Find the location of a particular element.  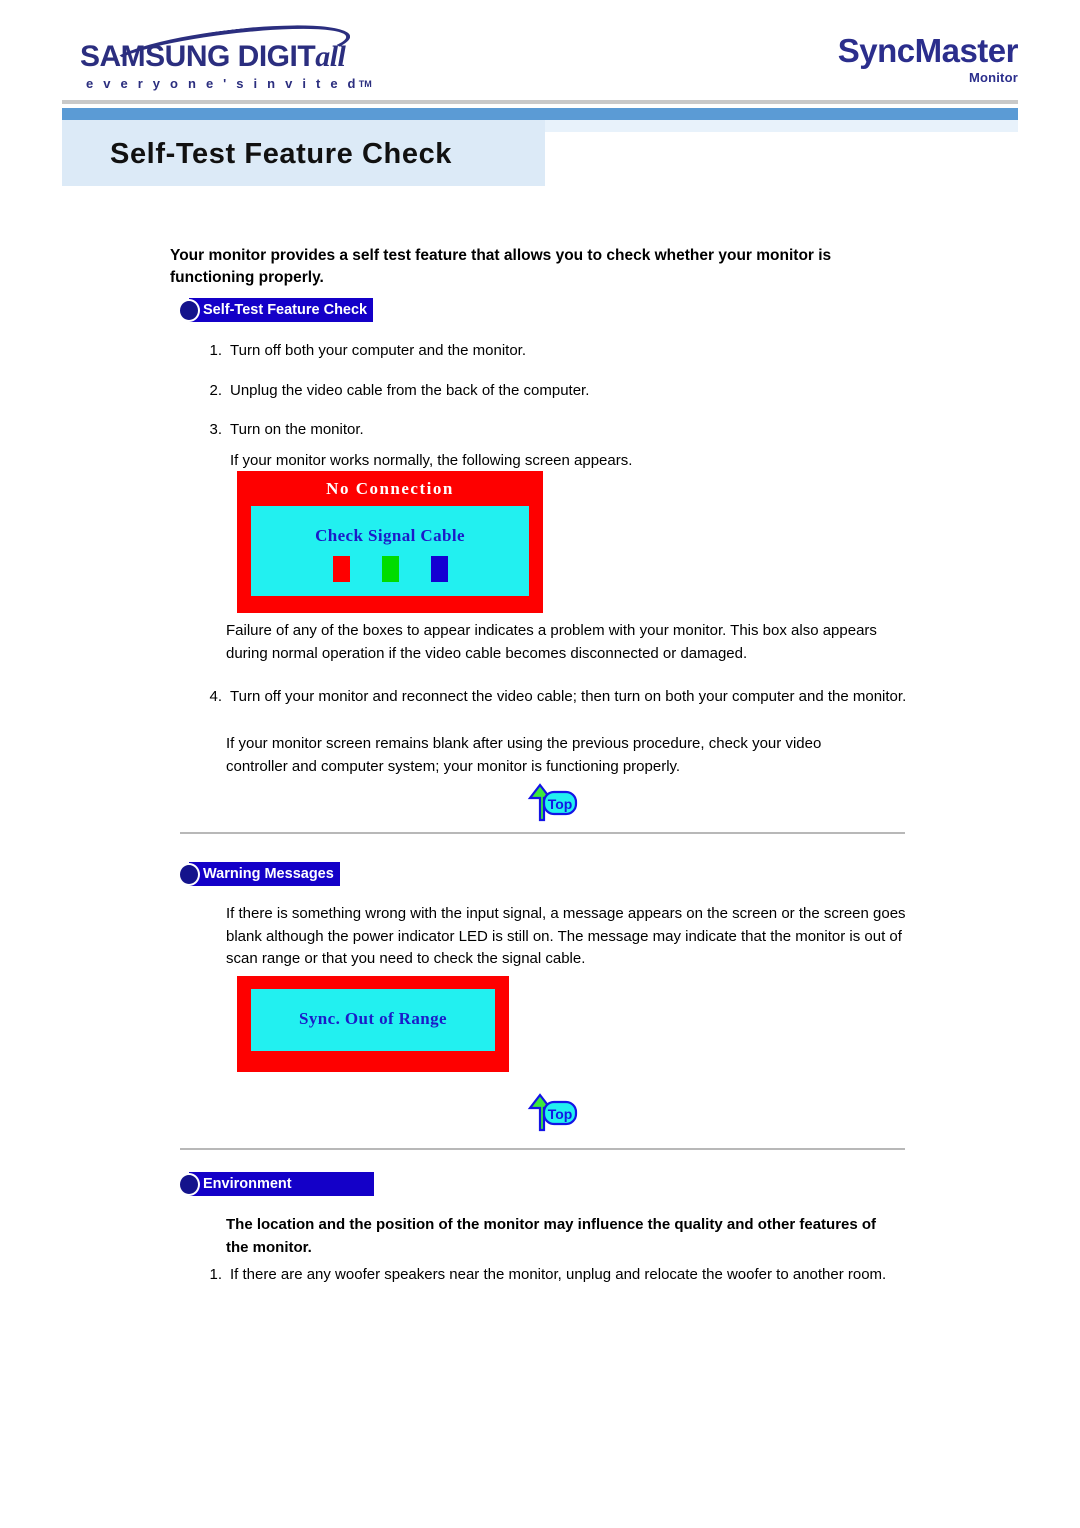

list-item-text: Turn on the monitor. is located at coordinates (297, 429).